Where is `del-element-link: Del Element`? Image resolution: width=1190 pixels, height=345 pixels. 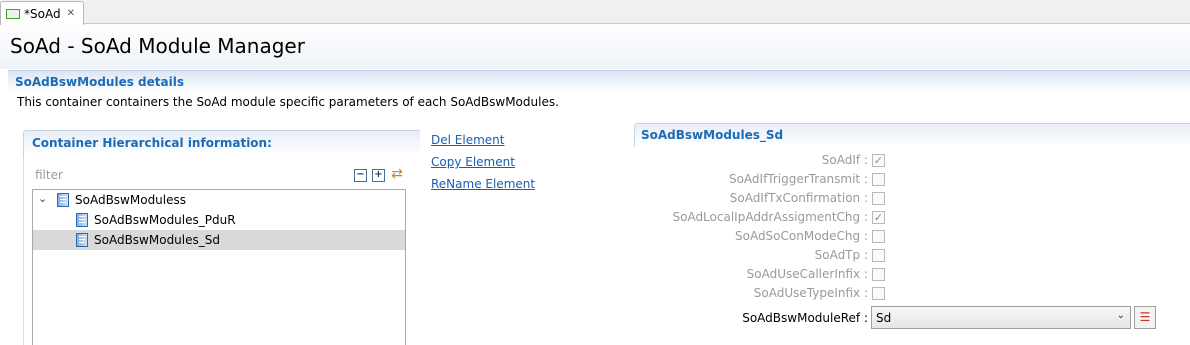 del-element-link: Del Element is located at coordinates (467, 140).